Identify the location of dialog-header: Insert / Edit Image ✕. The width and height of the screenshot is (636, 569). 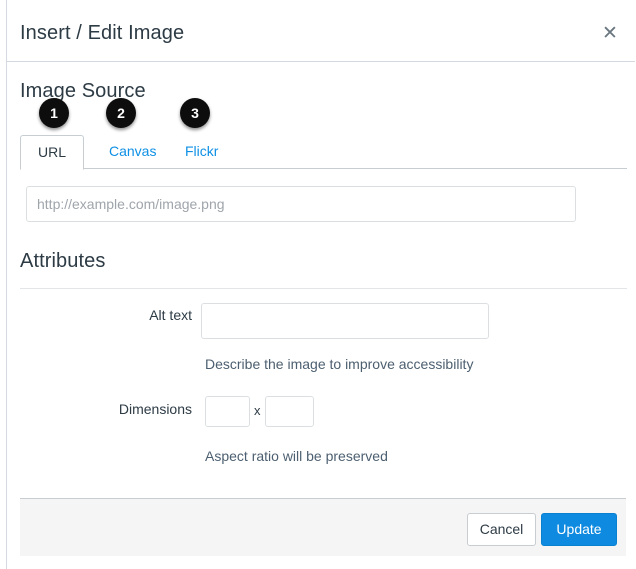
(321, 31).